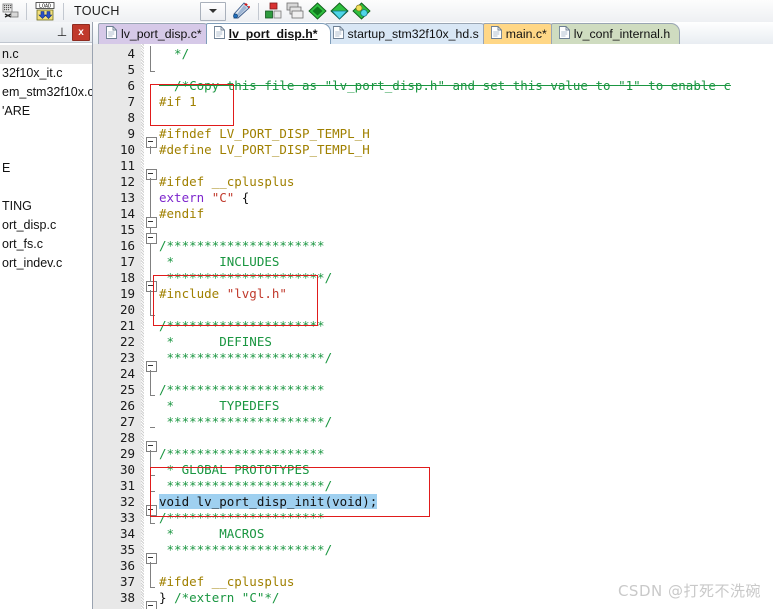  I want to click on line-number: 19, so click(127, 293).